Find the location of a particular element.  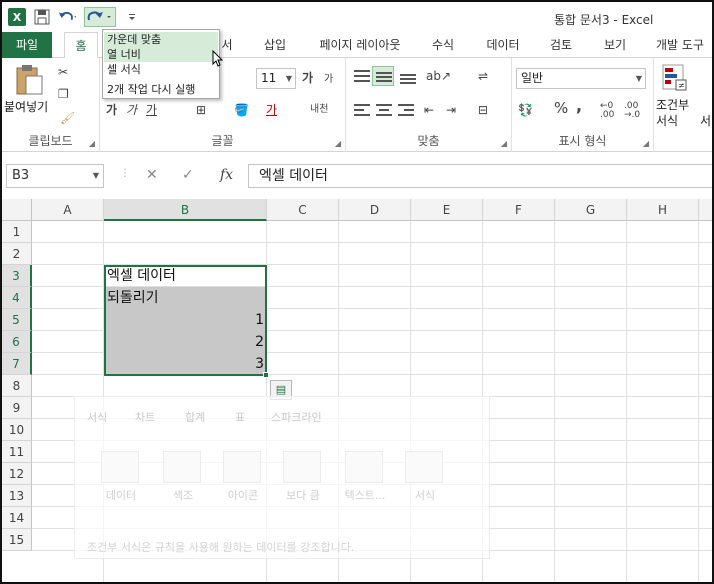

number-format-select: 일반 ▼ is located at coordinates (581, 78).